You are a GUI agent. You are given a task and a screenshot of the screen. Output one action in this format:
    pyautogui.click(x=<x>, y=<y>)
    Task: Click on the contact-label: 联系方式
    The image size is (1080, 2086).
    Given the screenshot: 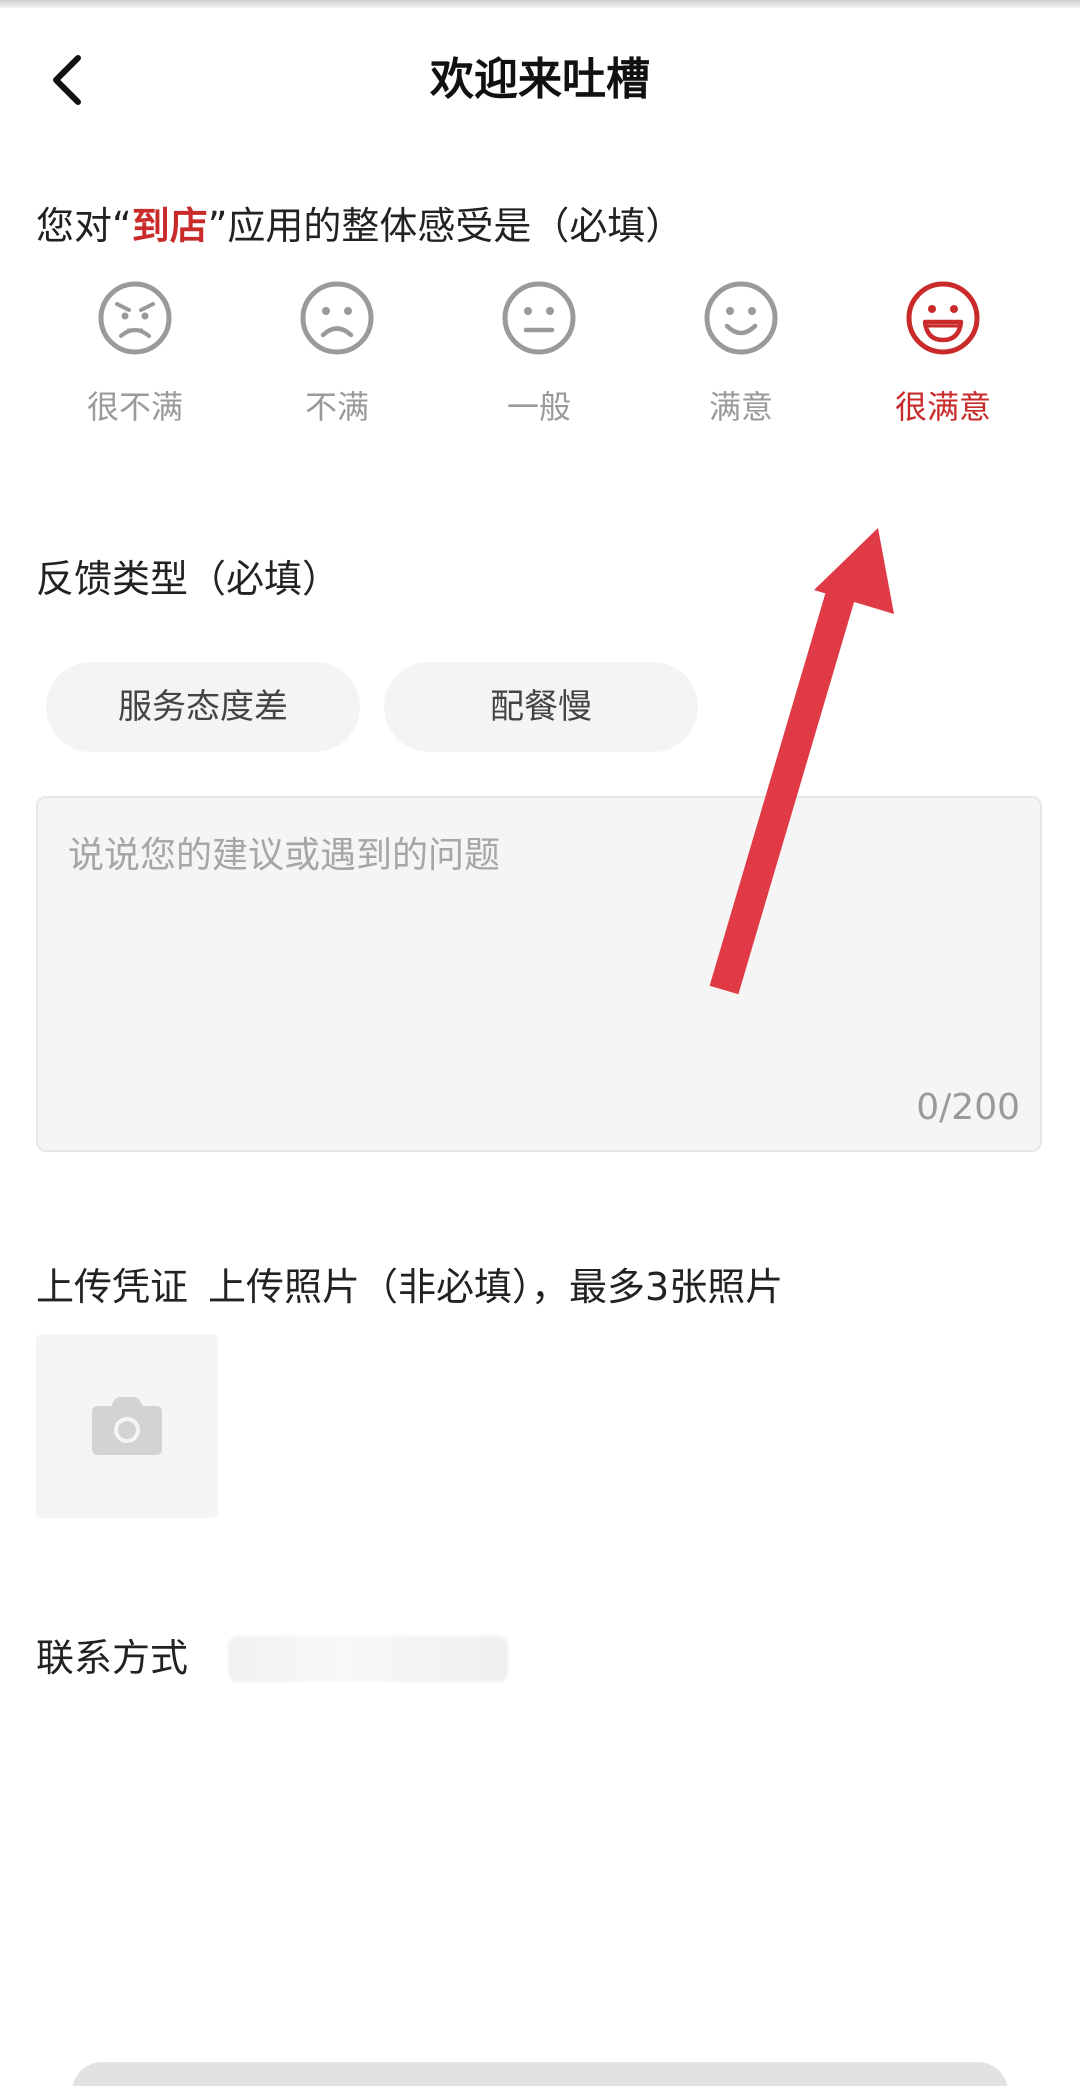 What is the action you would take?
    pyautogui.click(x=112, y=1658)
    